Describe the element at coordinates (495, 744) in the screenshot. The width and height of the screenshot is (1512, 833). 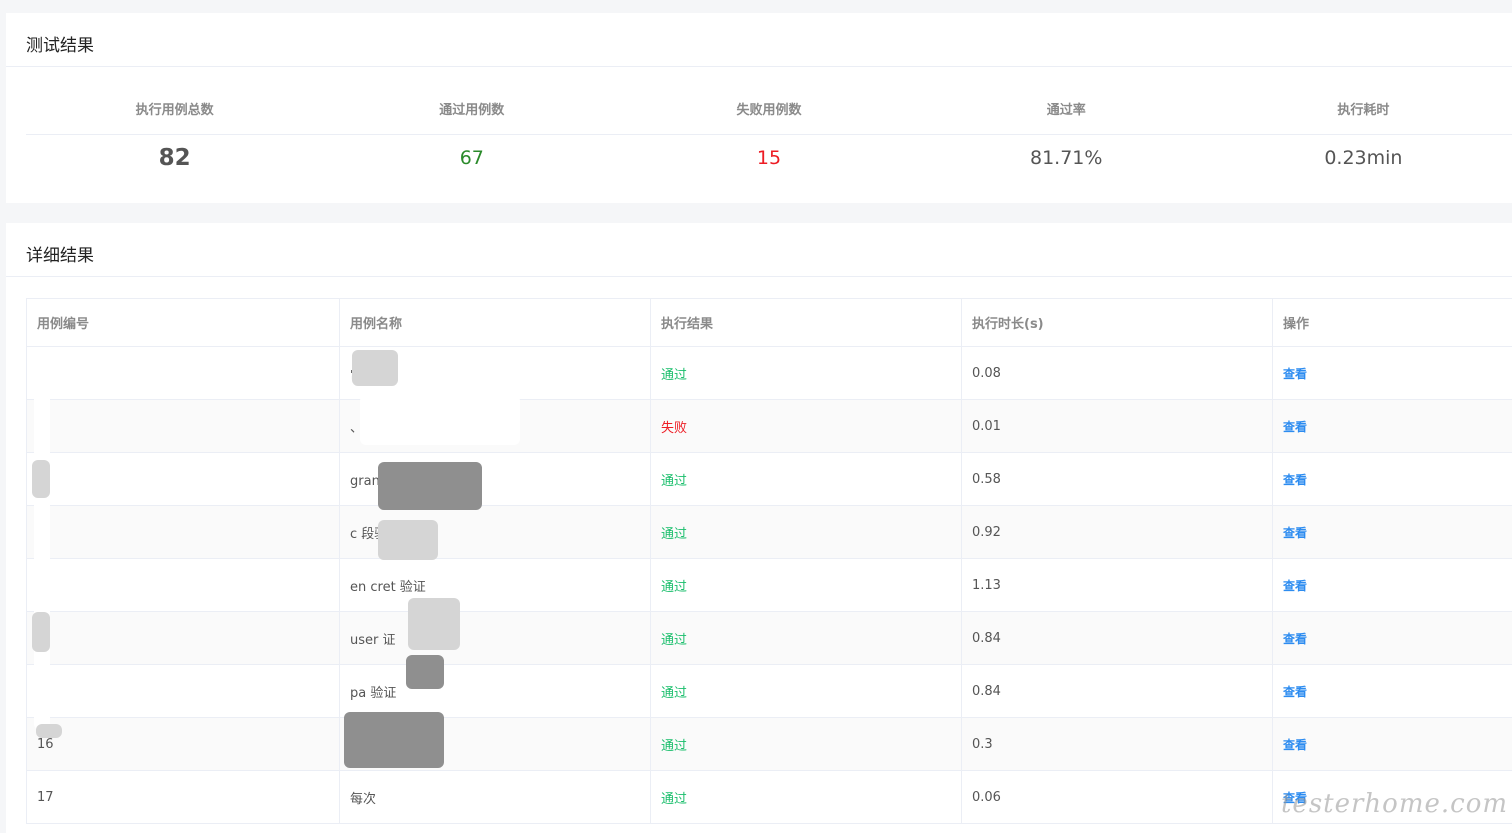
I see `cell-case-name: 户信 务` at that location.